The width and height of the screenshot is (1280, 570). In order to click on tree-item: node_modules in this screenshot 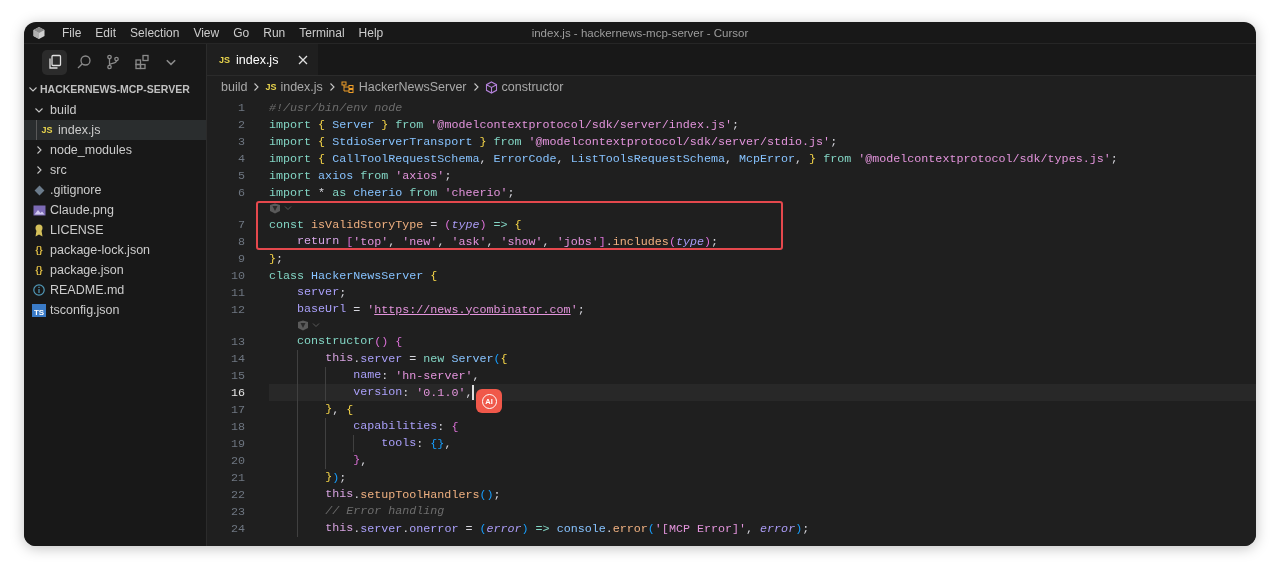, I will do `click(115, 150)`.